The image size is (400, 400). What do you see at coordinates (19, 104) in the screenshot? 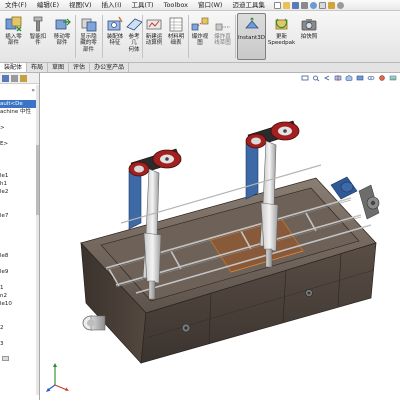
I see `tree-item: ault<De` at bounding box center [19, 104].